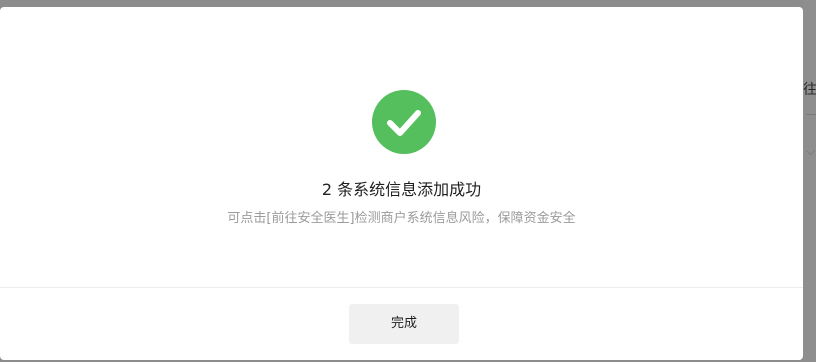  I want to click on chevron-down-icon: ⌵, so click(811, 151).